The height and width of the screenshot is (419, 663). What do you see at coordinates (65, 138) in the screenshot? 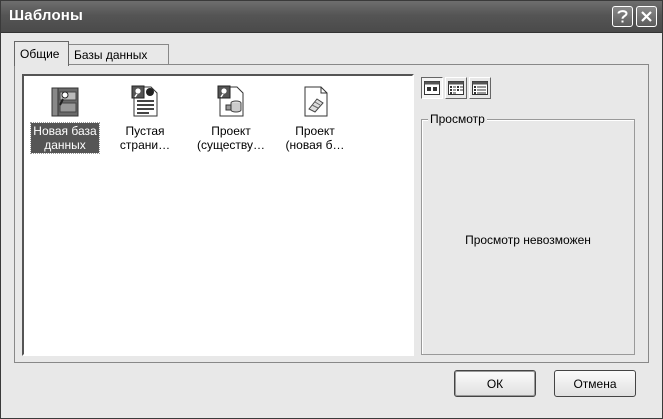
I see `list-item-label: Новая база данных` at bounding box center [65, 138].